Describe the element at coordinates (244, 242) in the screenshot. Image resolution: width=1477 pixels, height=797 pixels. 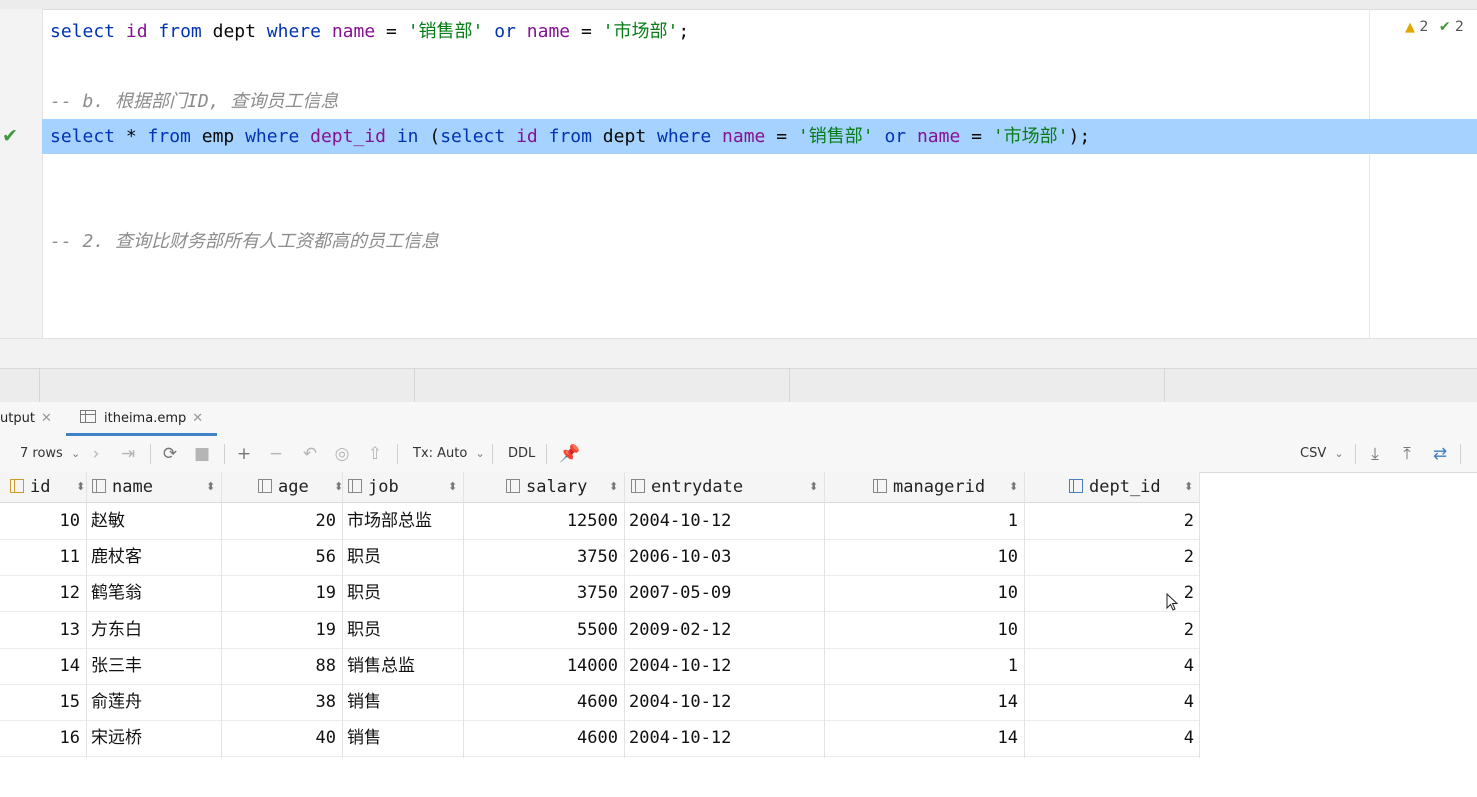
I see `code-comment-line: -- 2. 查询比财务部所有人工资都高的员工信息` at that location.